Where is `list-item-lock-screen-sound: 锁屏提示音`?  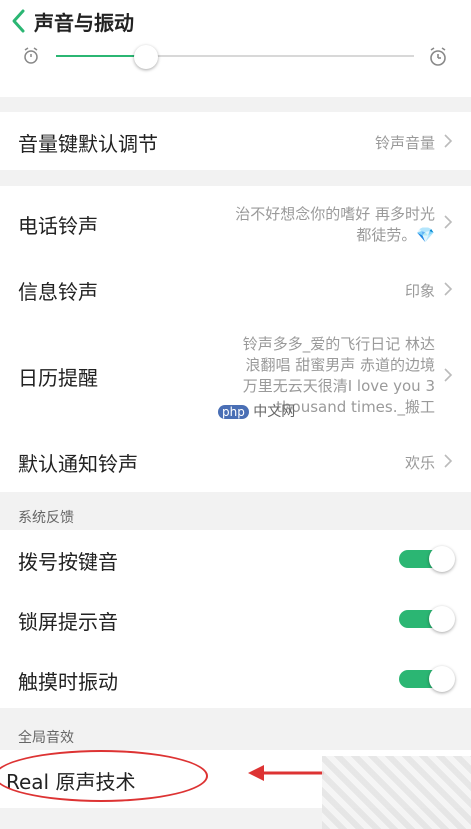
list-item-lock-screen-sound: 锁屏提示音 is located at coordinates (235, 619).